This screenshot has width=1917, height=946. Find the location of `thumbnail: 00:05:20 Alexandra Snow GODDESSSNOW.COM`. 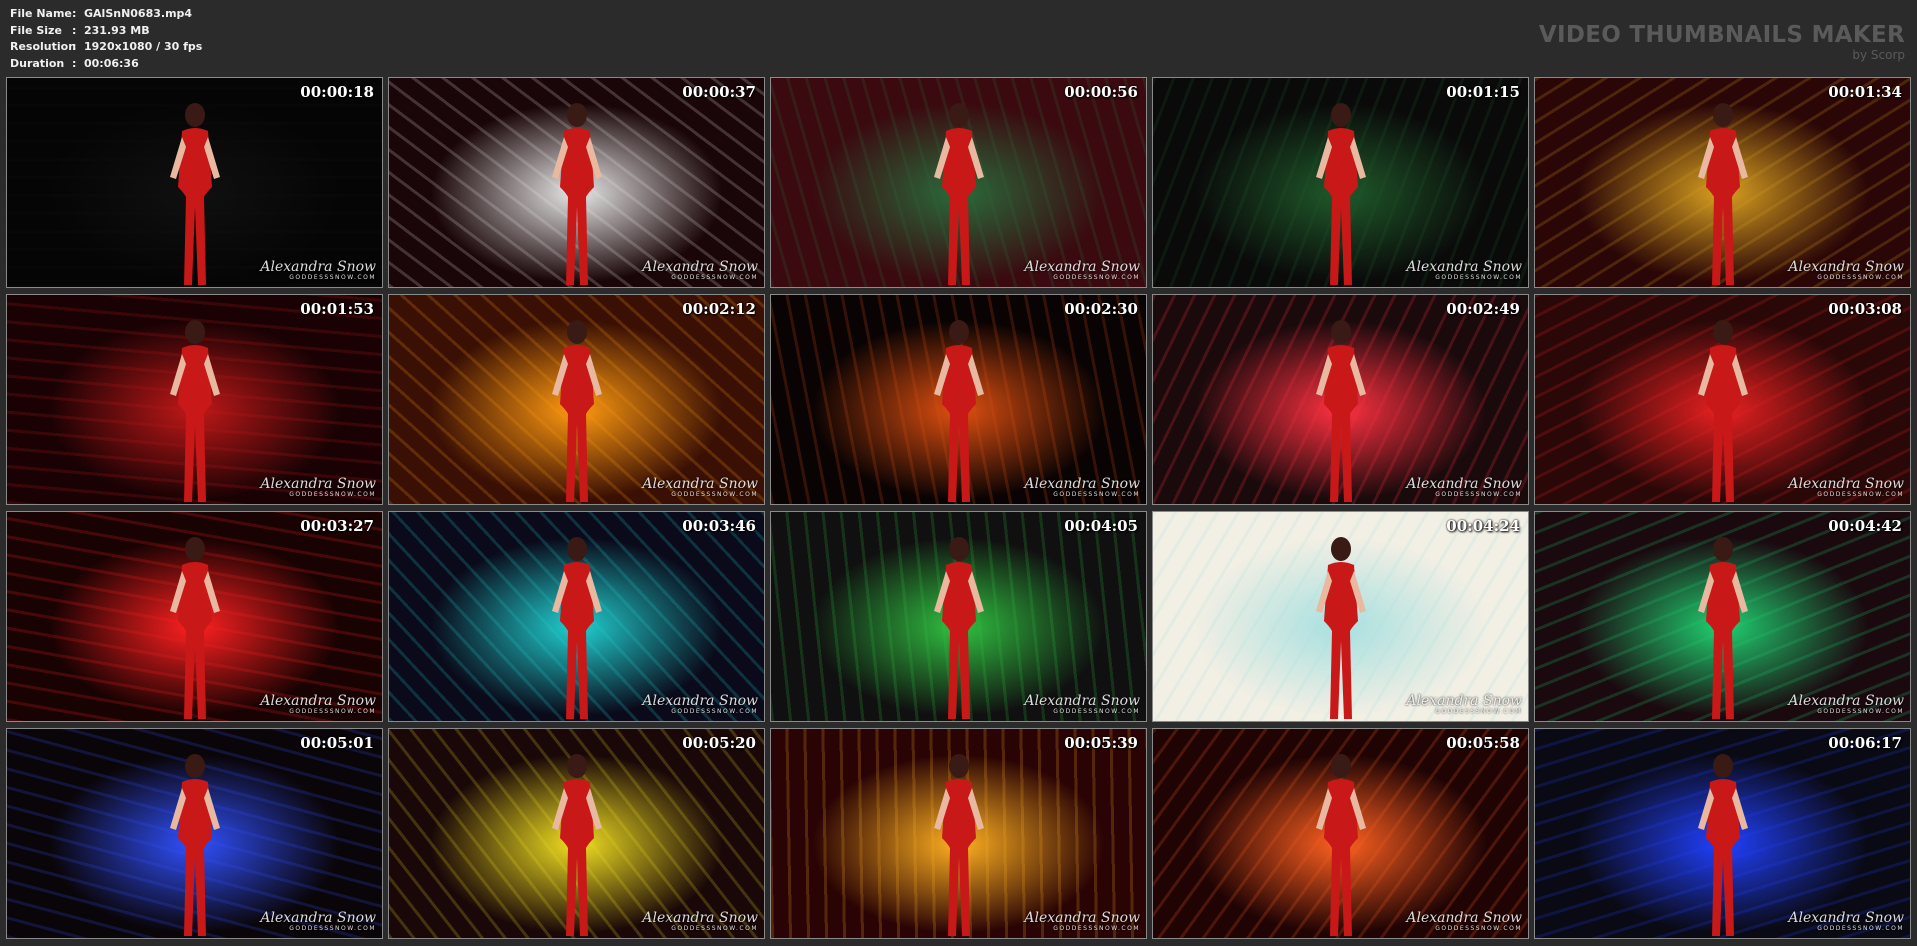

thumbnail: 00:05:20 Alexandra Snow GODDESSSNOW.COM is located at coordinates (576, 833).